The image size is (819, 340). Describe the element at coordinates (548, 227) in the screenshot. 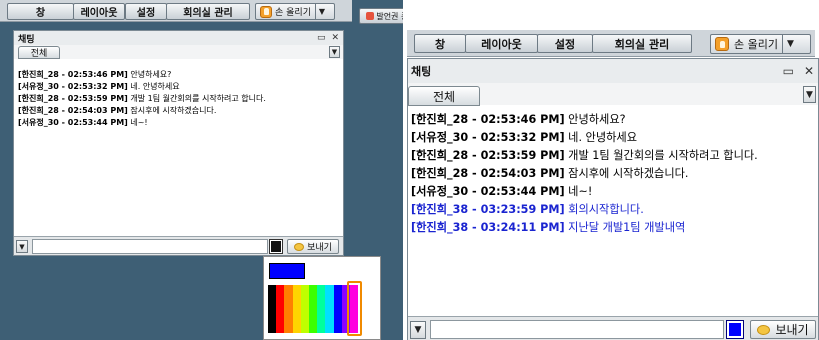

I see `chat-message-own: [한진희_38 - 03:24:11 PM] 지난달 개발1팀 개발내역` at that location.